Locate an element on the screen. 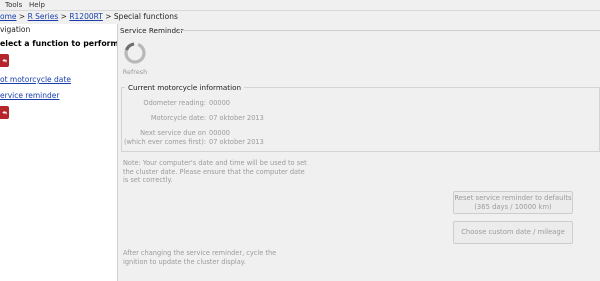 The height and width of the screenshot is (281, 600). breadcrumb-model: R1200RT is located at coordinates (86, 16).